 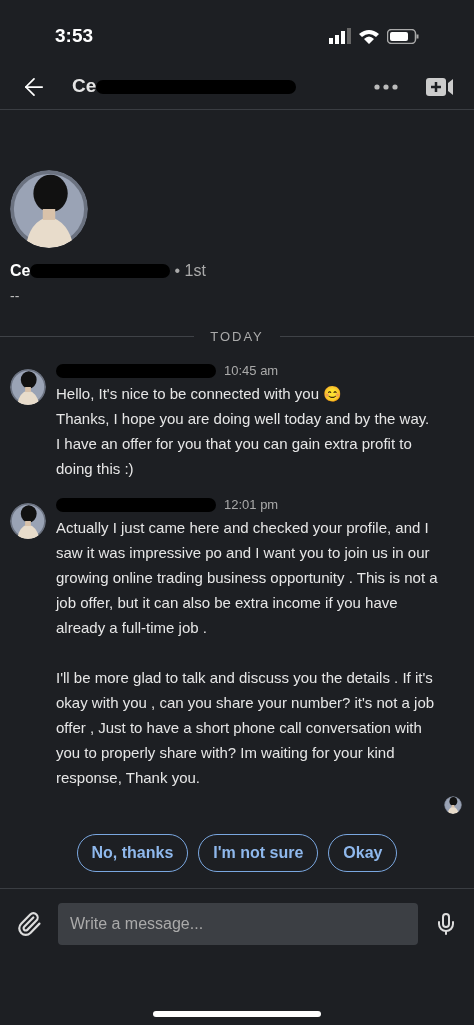 What do you see at coordinates (234, 456) in the screenshot?
I see `message-text: I have an offer for you that you can gain extra profit to doing this :)` at bounding box center [234, 456].